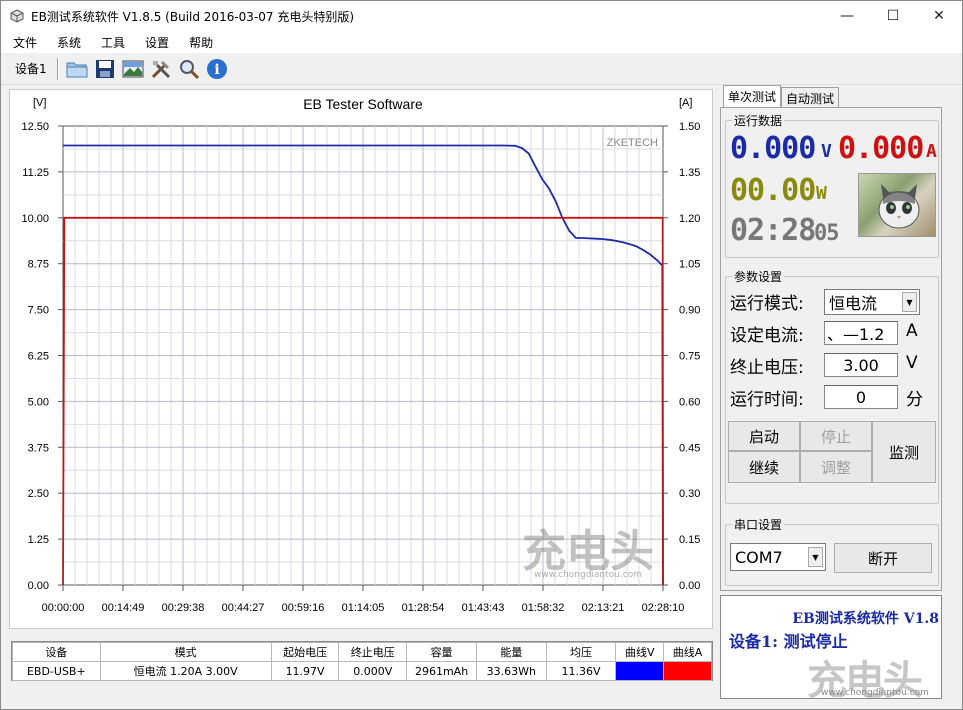  What do you see at coordinates (39, 103) in the screenshot?
I see `left-axis-unit: [V]` at bounding box center [39, 103].